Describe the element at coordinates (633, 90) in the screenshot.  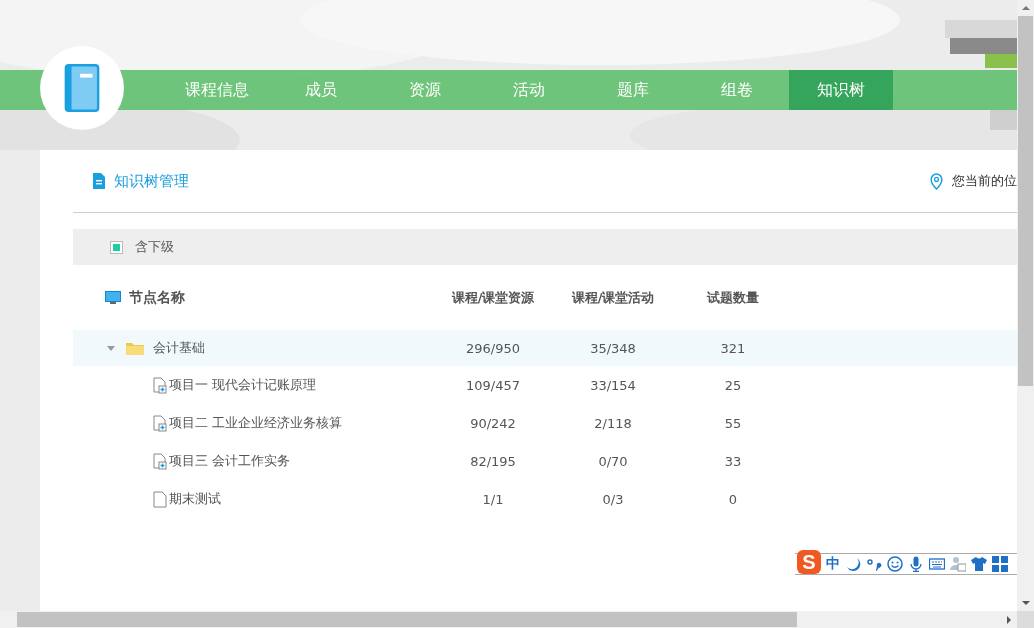
I see `nav-tab: 题库` at that location.